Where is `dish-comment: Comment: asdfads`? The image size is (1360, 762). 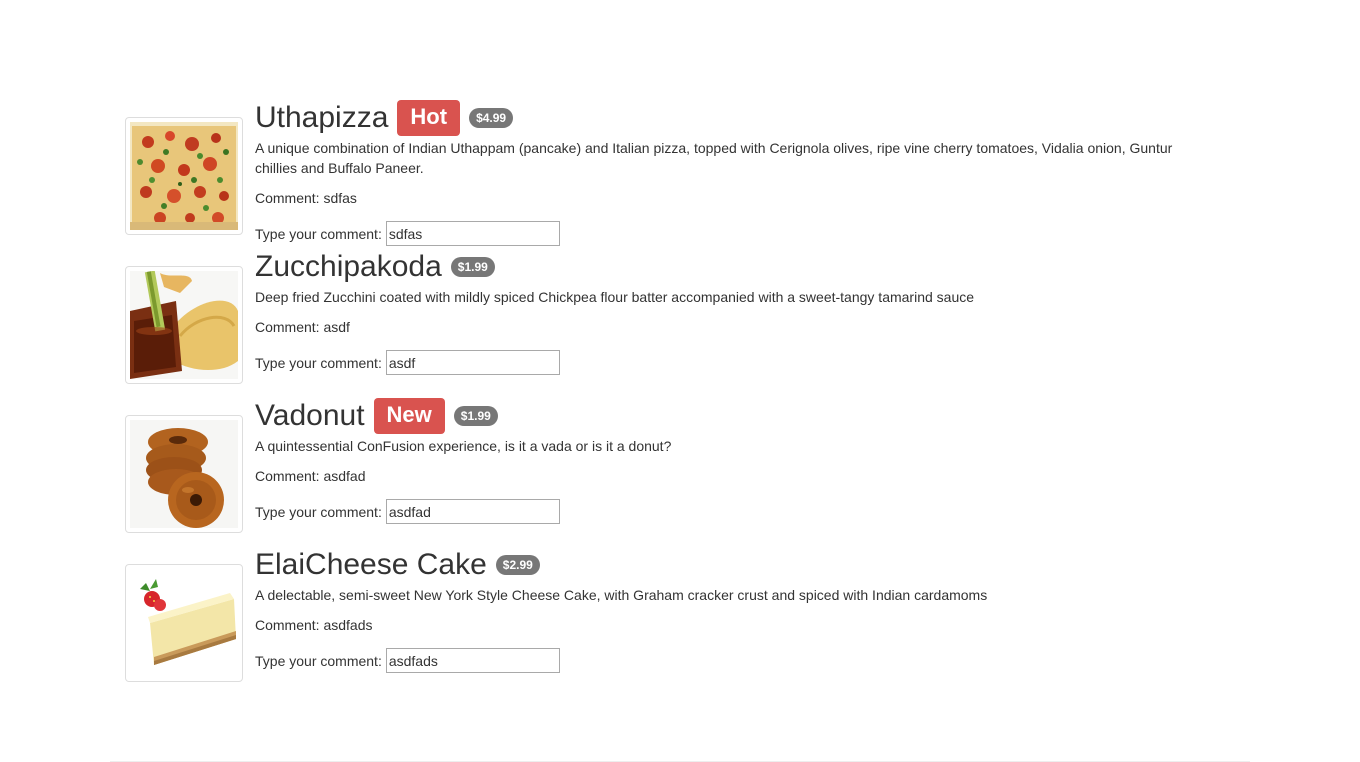
dish-comment: Comment: asdfads is located at coordinates (314, 625).